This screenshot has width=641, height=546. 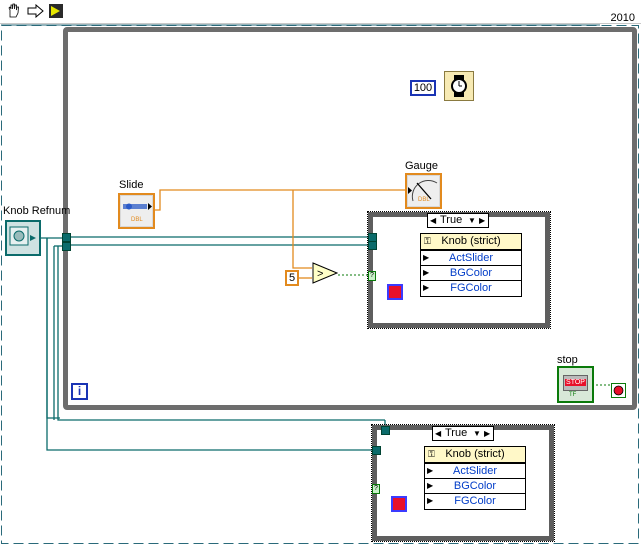 I want to click on color-constant-bottom, so click(x=399, y=504).